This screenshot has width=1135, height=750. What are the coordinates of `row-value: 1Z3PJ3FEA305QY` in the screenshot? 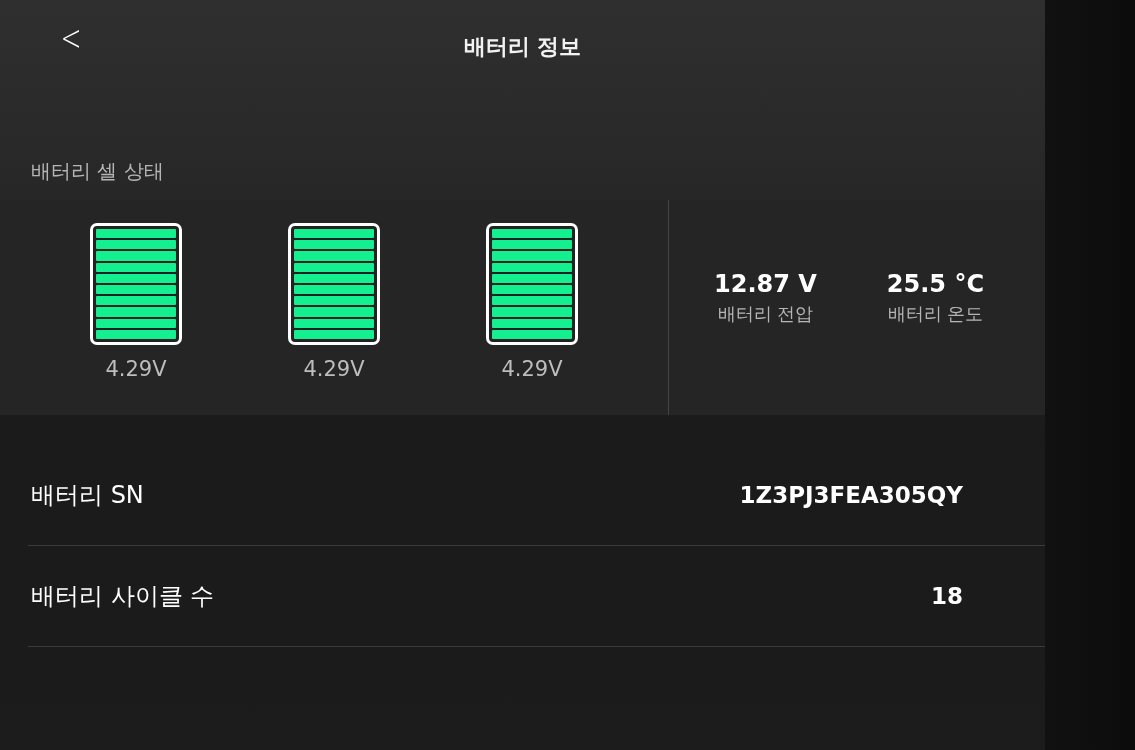 It's located at (851, 495).